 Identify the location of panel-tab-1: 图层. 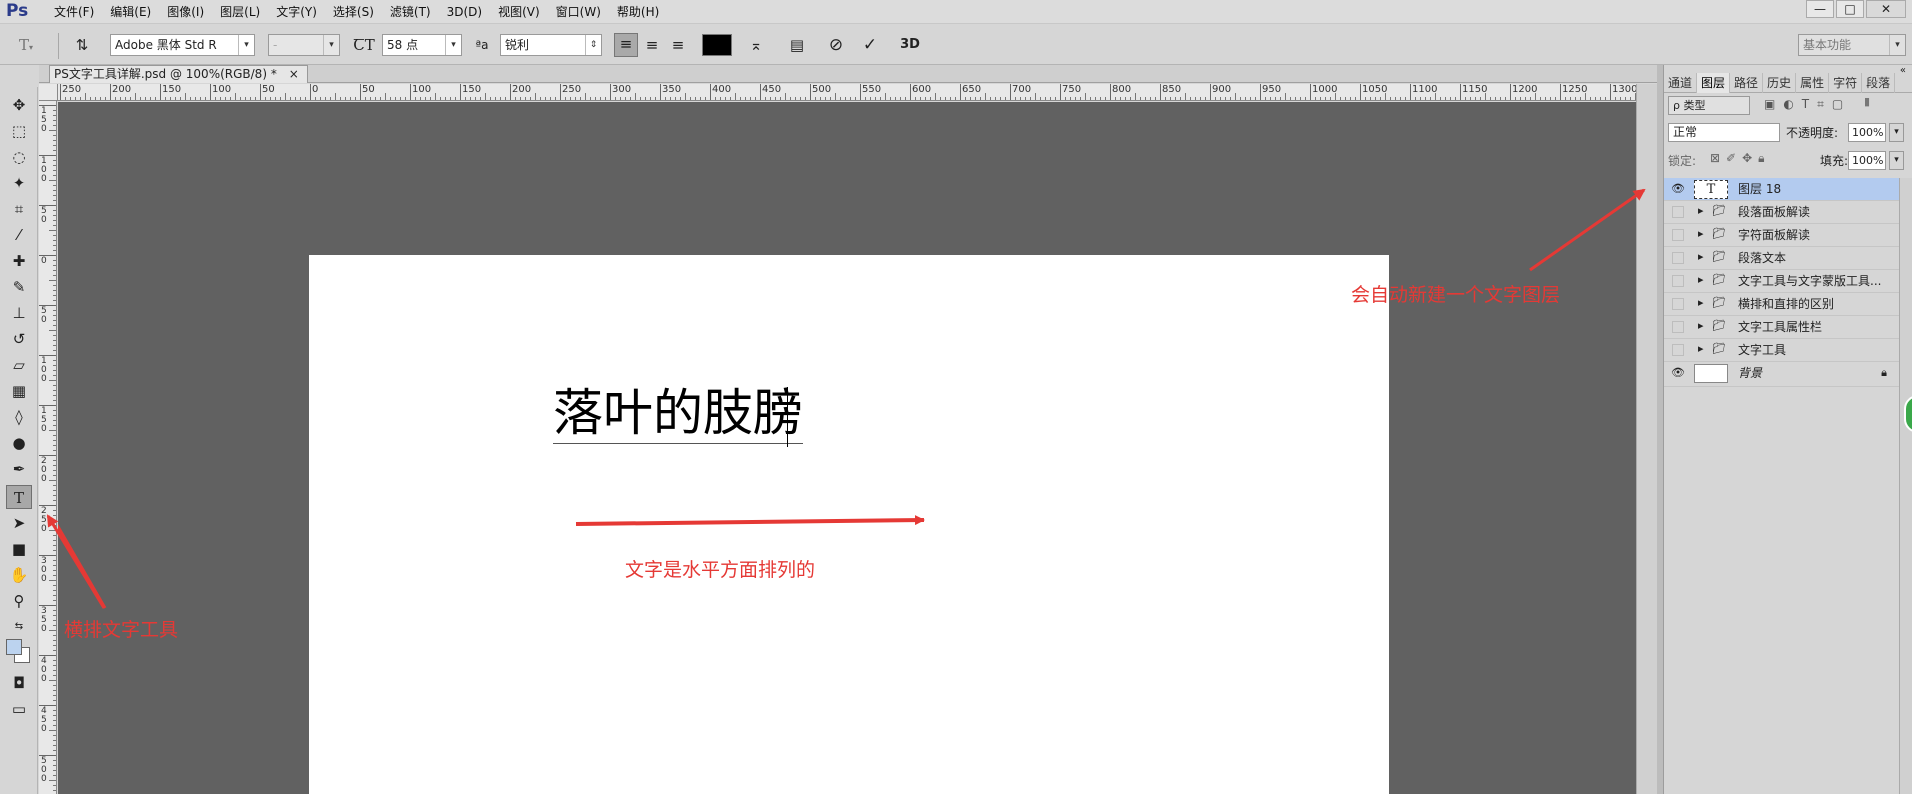
(1714, 83).